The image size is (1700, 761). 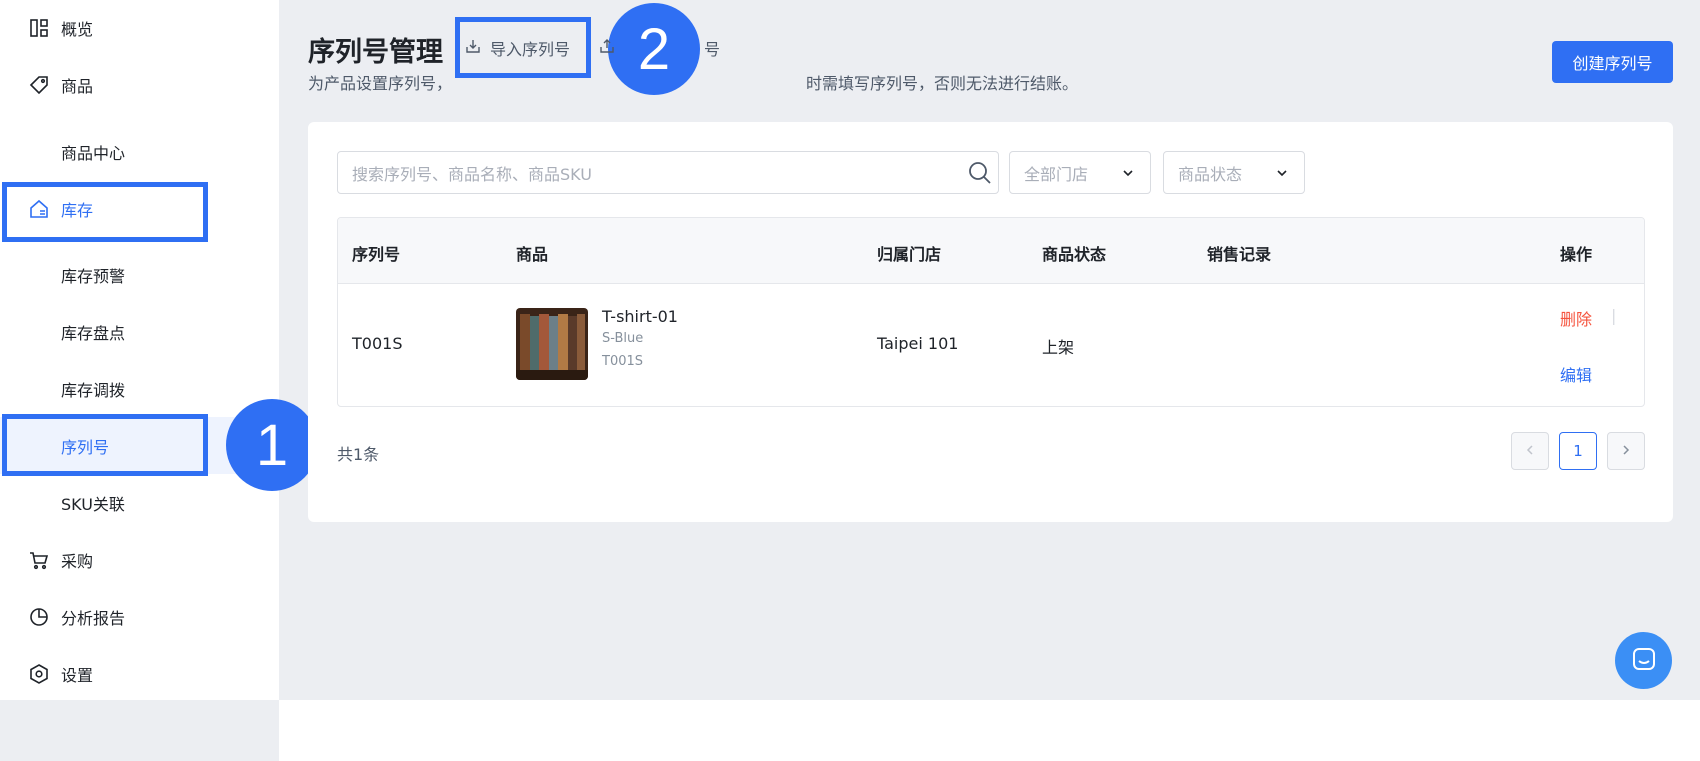 What do you see at coordinates (93, 333) in the screenshot?
I see `sidebar-item-label: 库存盘点` at bounding box center [93, 333].